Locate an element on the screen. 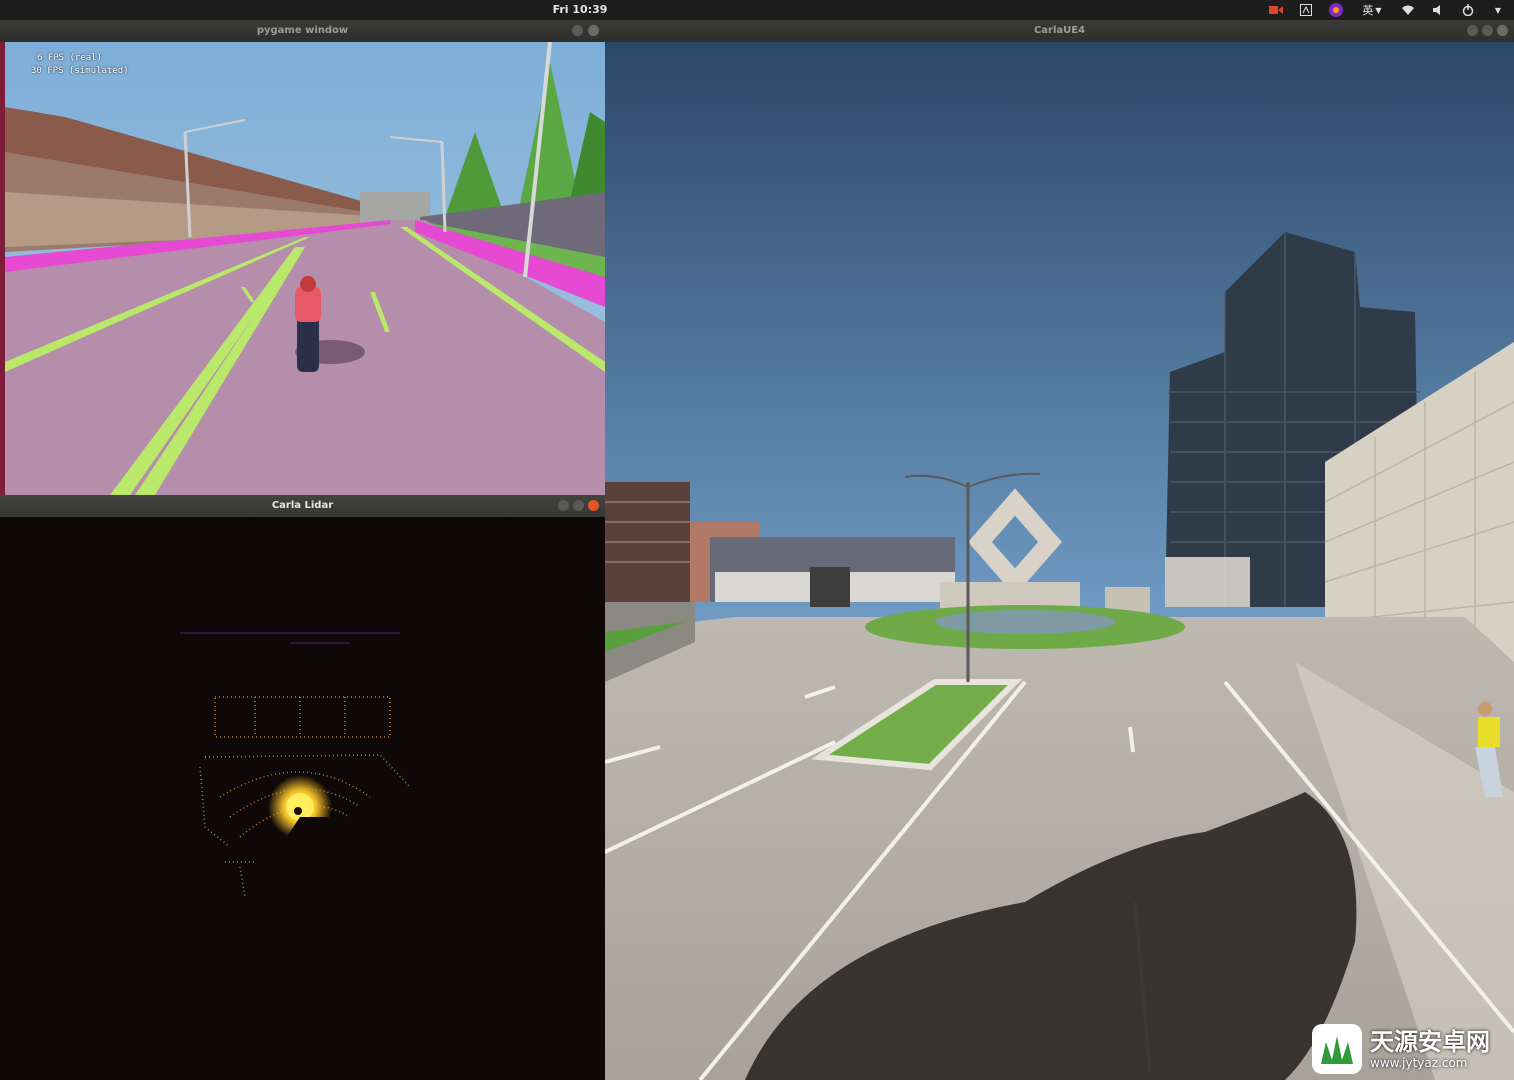 The height and width of the screenshot is (1080, 1514). wifi-icon is located at coordinates (1408, 10).